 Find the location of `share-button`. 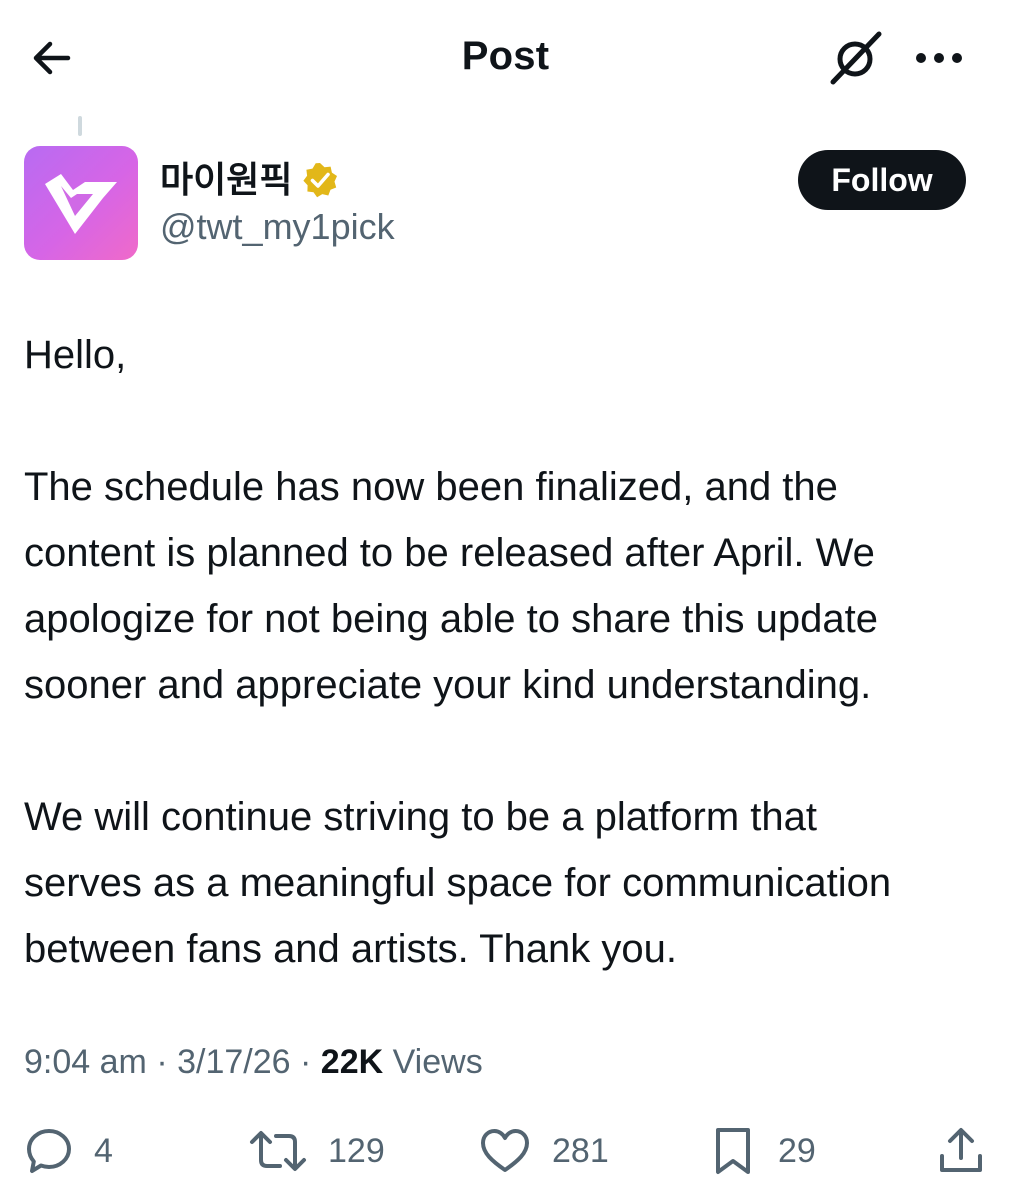

share-button is located at coordinates (961, 1151).